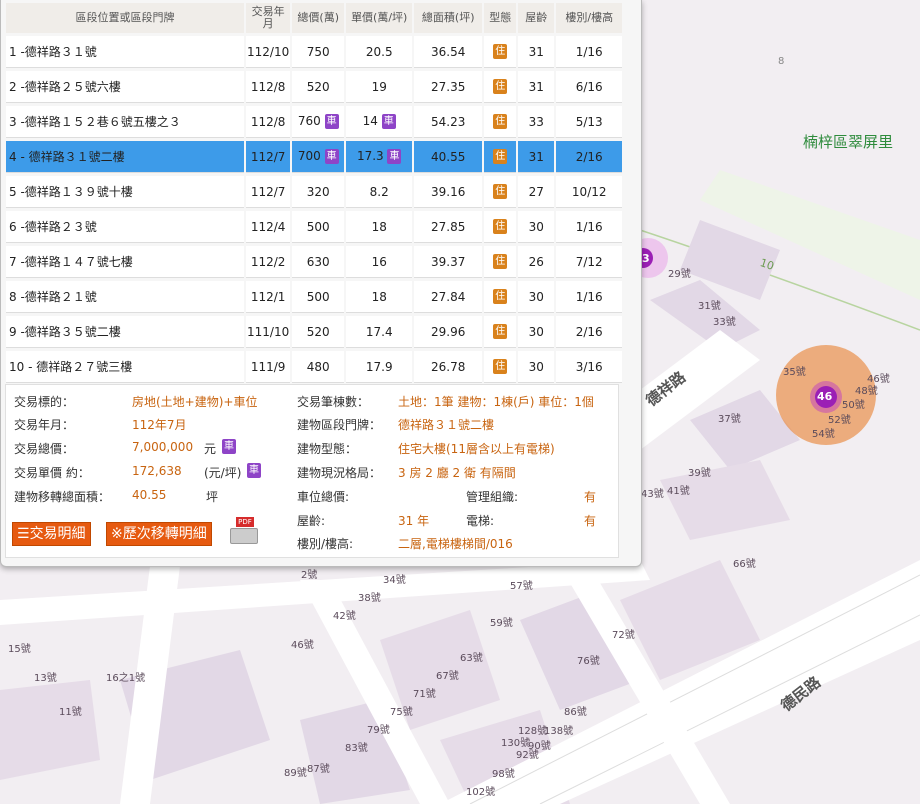 Image resolution: width=920 pixels, height=804 pixels. Describe the element at coordinates (57, 534) in the screenshot. I see `transaction-detail-label: 交易明細` at that location.